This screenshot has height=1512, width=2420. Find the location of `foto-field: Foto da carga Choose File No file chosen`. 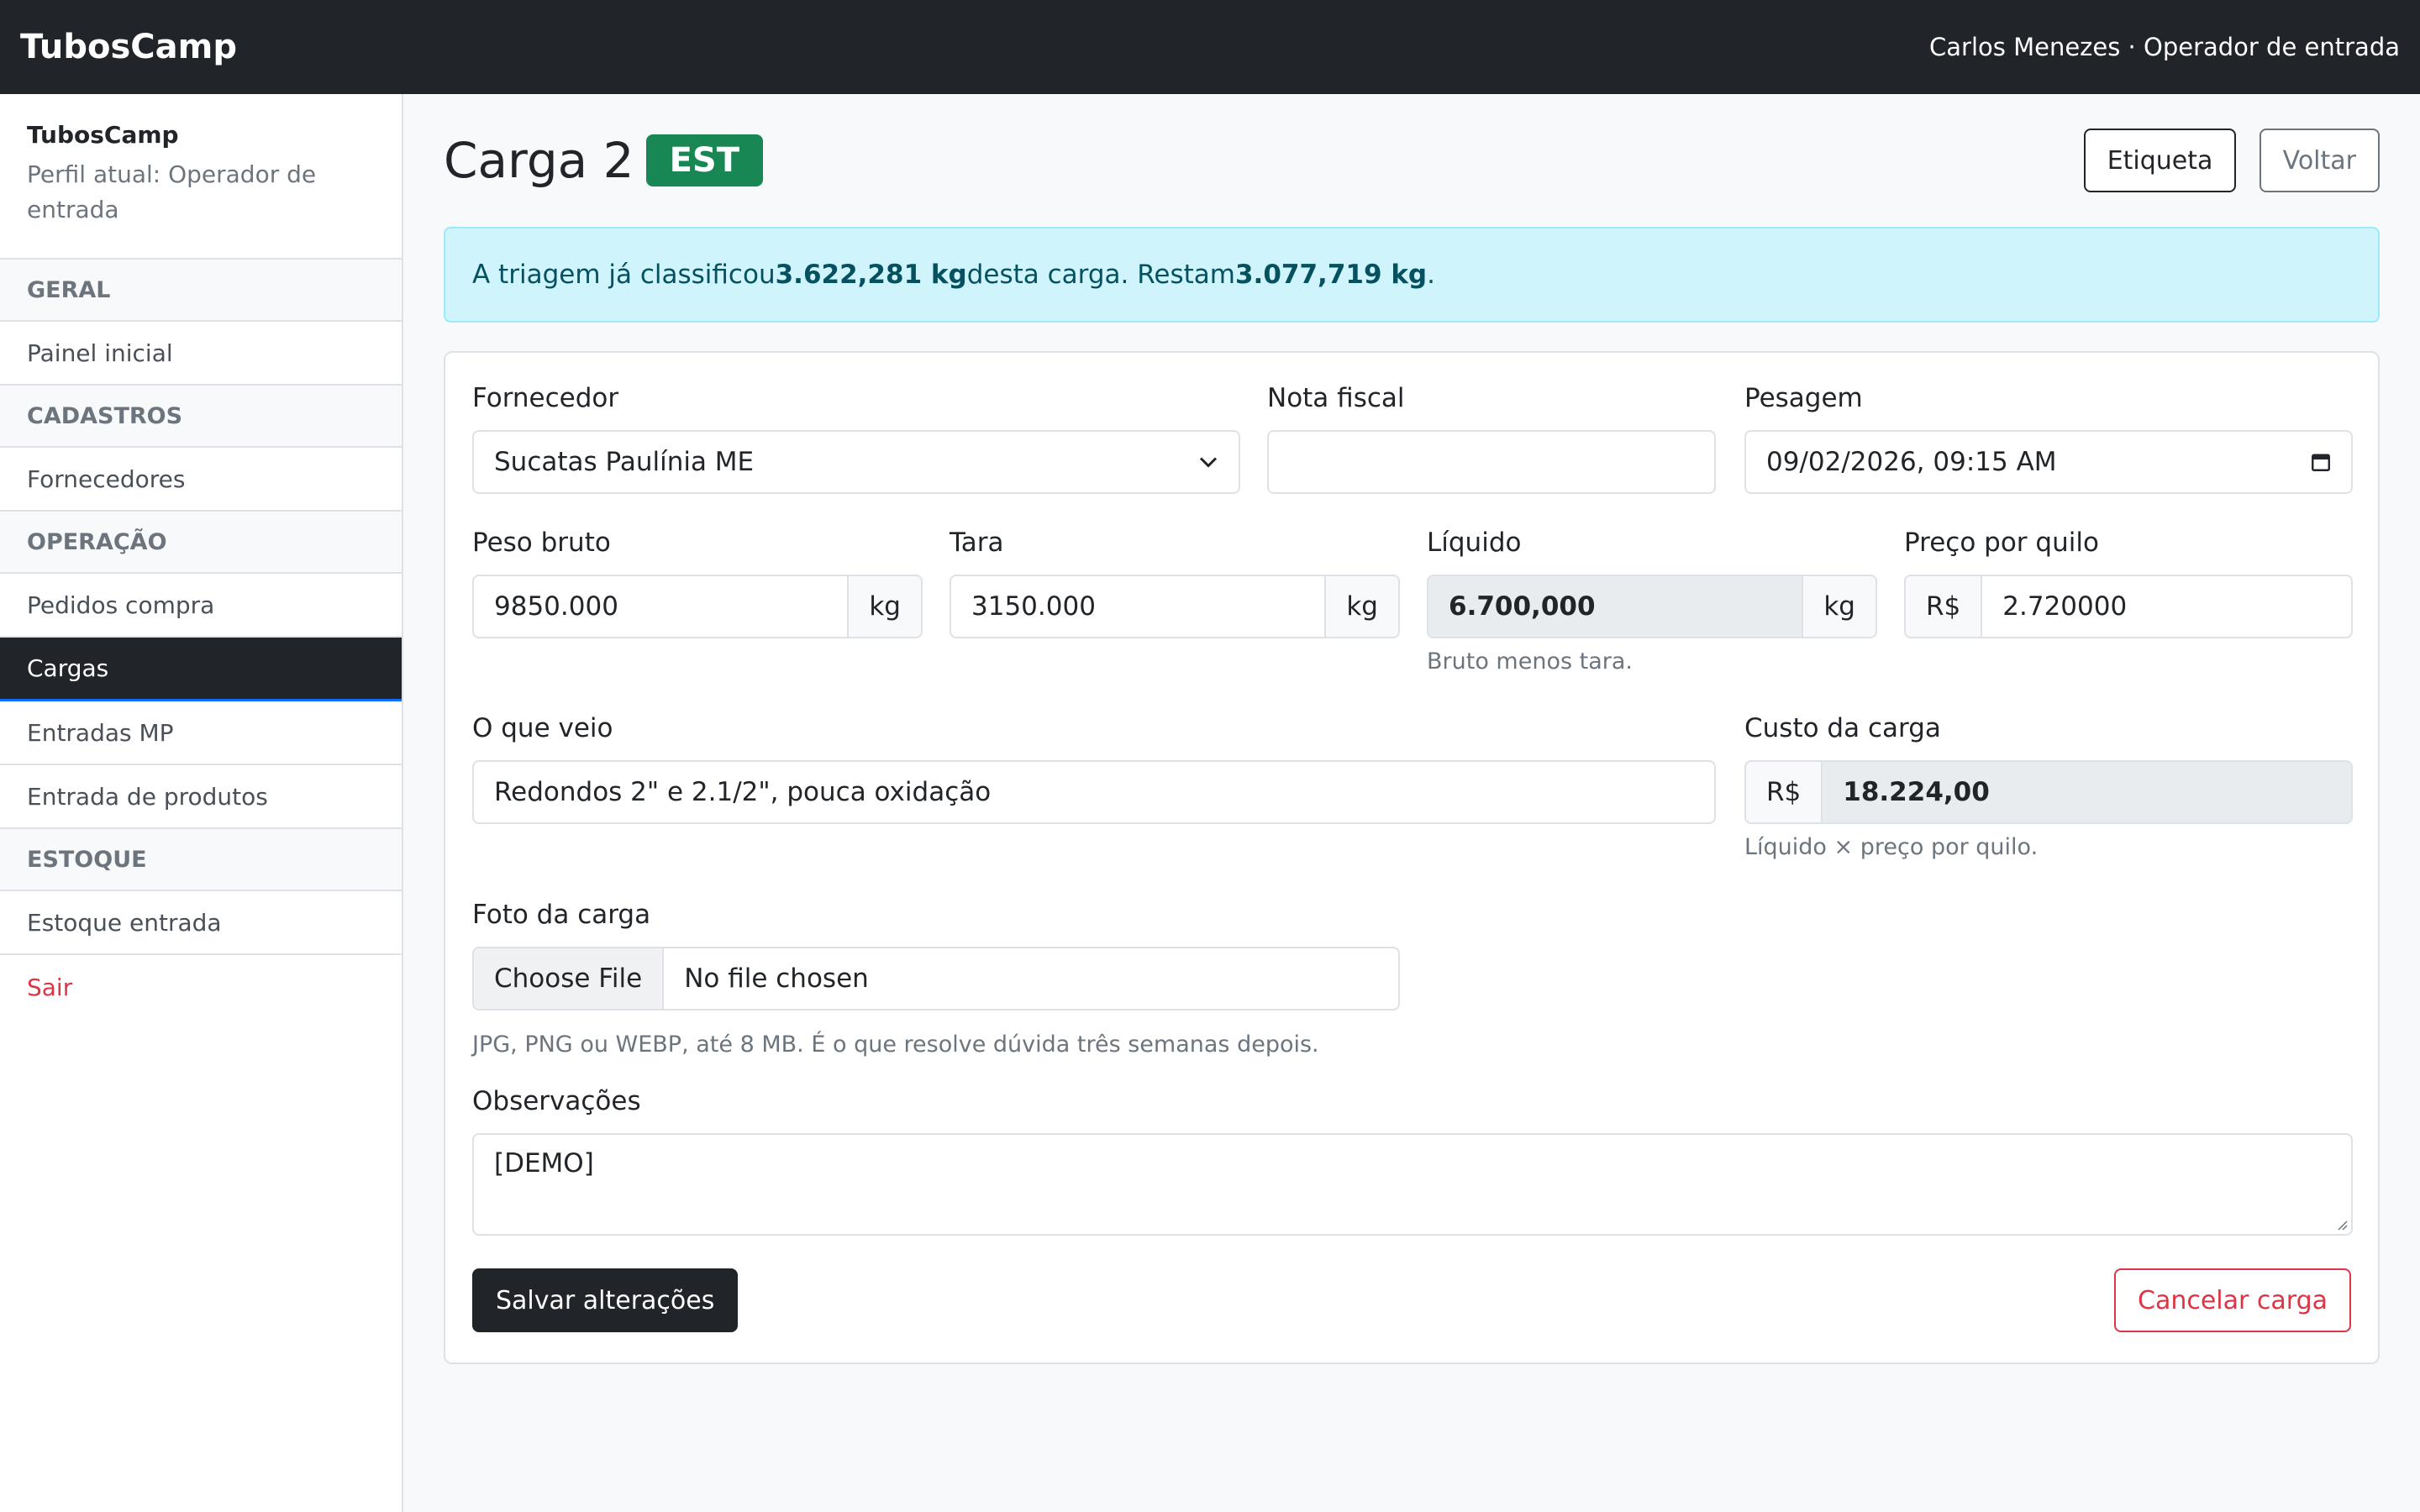

foto-field: Foto da carga Choose File No file chosen is located at coordinates (936, 954).